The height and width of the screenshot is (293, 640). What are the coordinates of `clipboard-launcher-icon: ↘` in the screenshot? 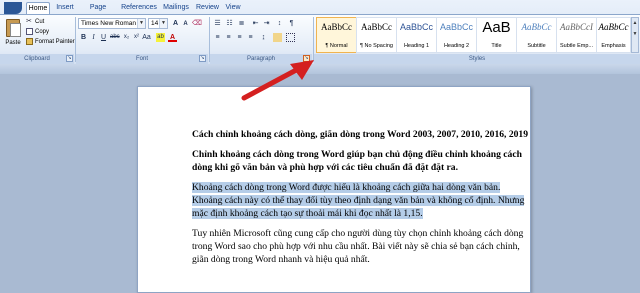 It's located at (69, 58).